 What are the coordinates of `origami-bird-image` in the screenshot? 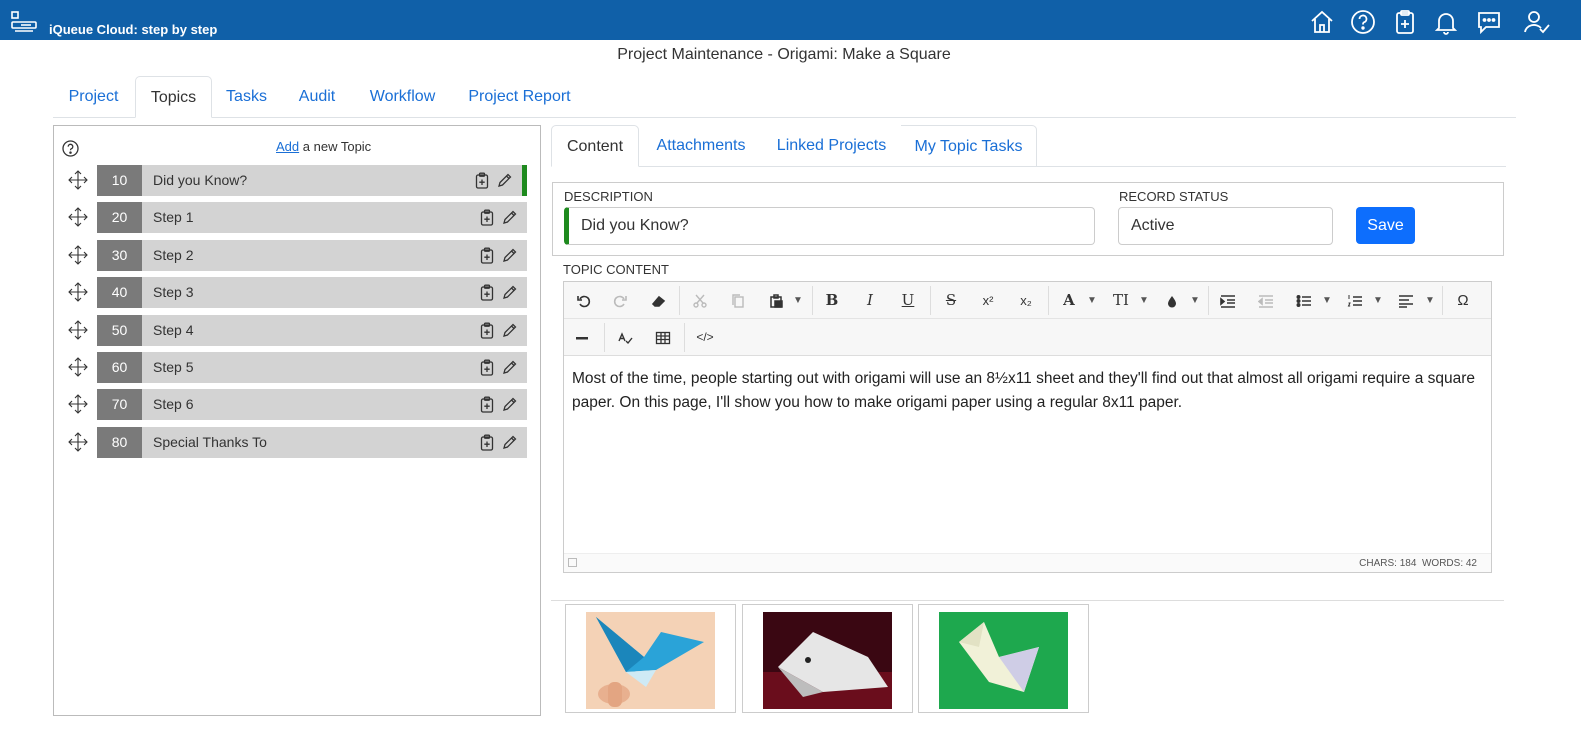 It's located at (1003, 660).